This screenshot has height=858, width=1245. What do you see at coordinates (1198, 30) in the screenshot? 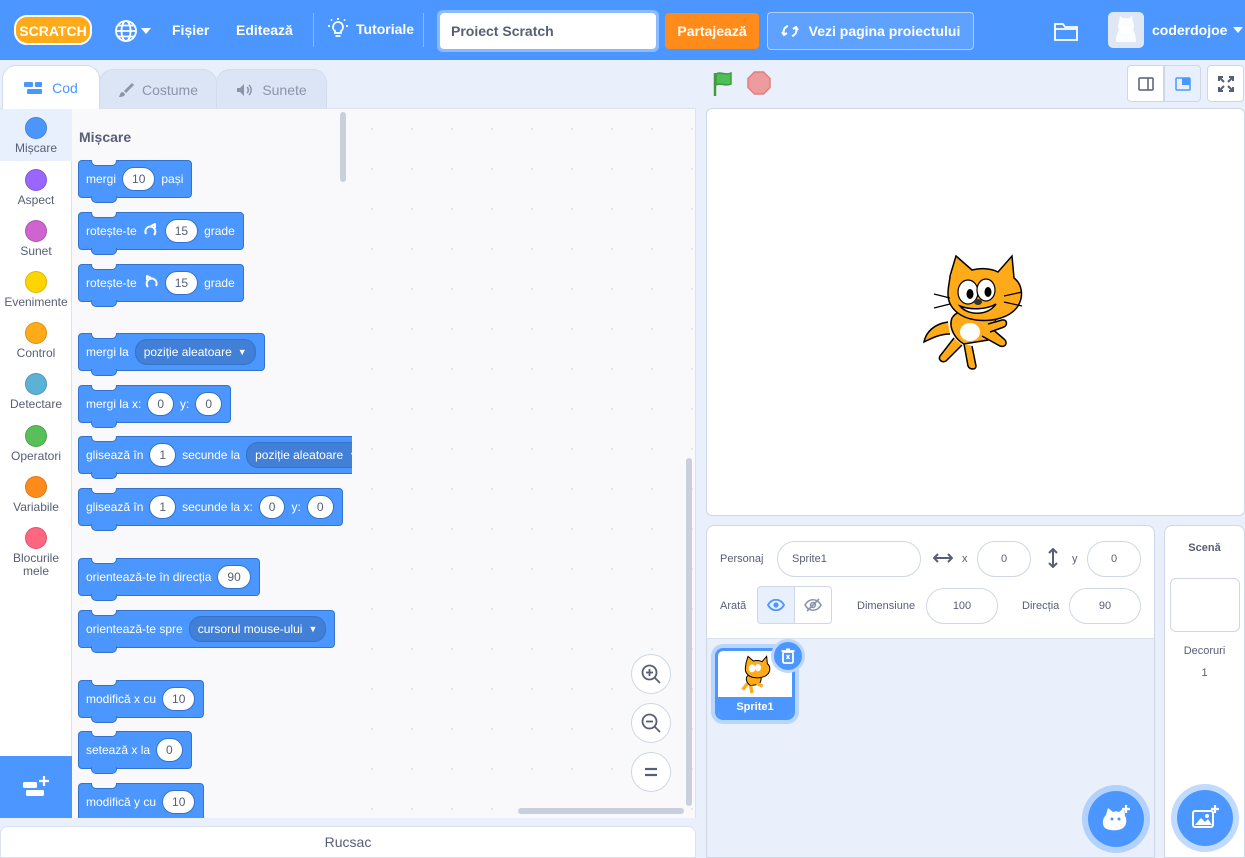
I see `account-menu: coderdojoe` at bounding box center [1198, 30].